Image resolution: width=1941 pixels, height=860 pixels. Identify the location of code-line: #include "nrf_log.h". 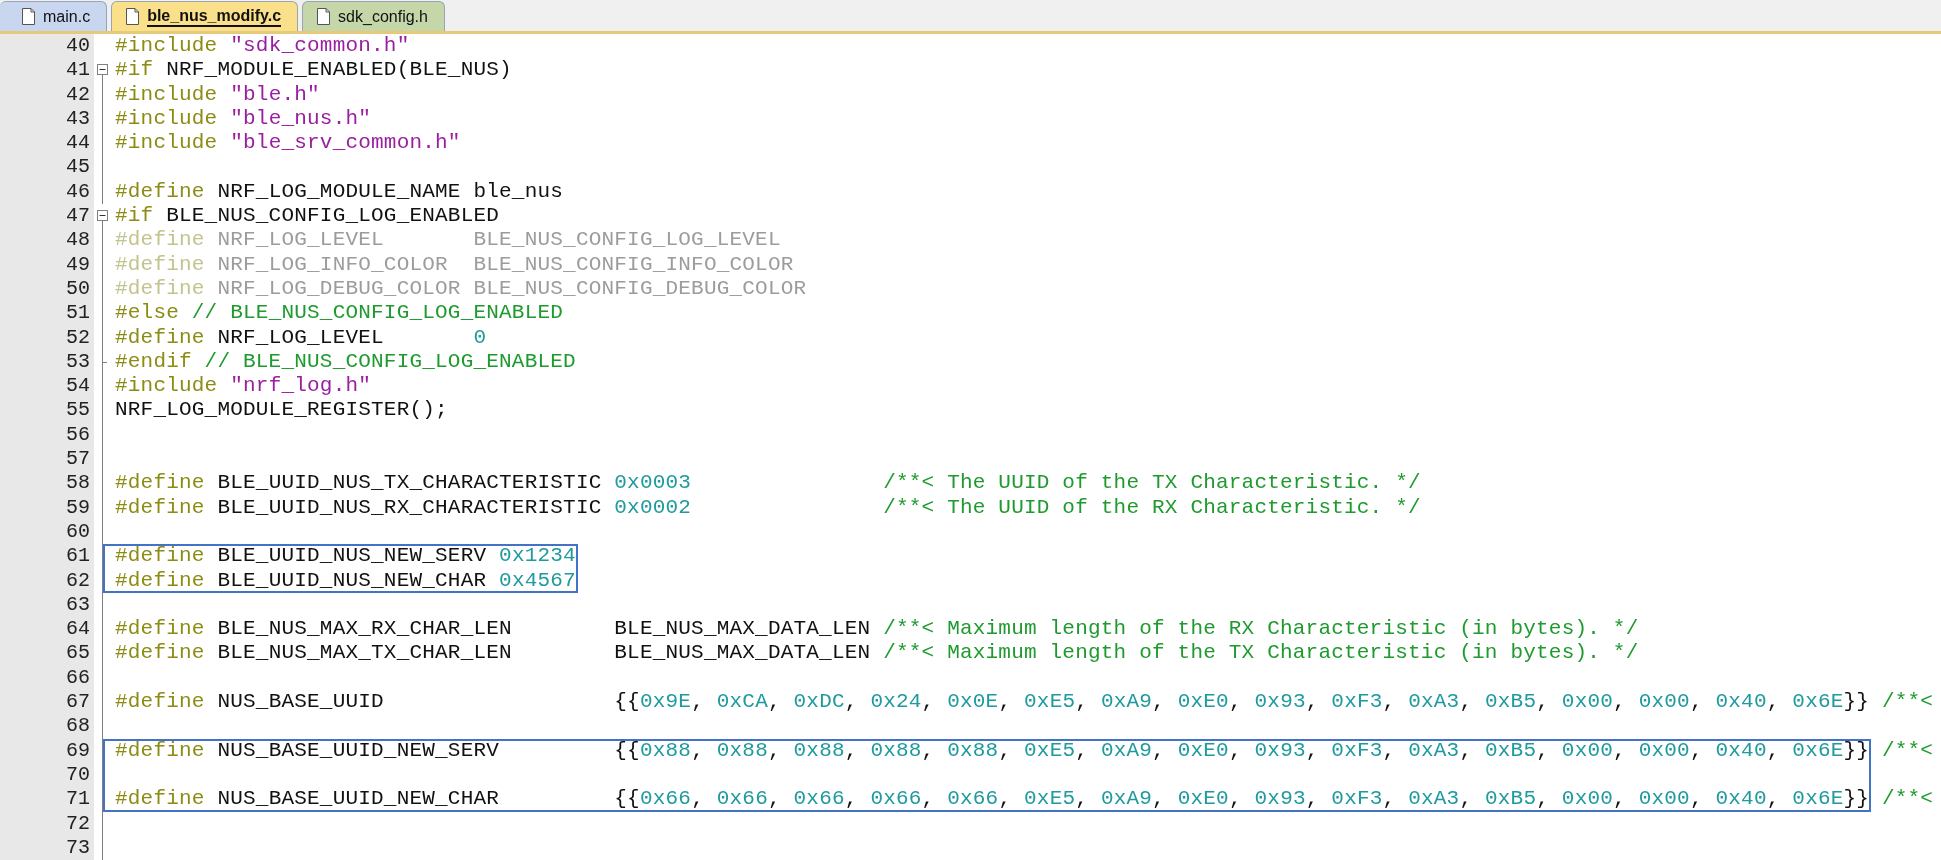
(243, 386).